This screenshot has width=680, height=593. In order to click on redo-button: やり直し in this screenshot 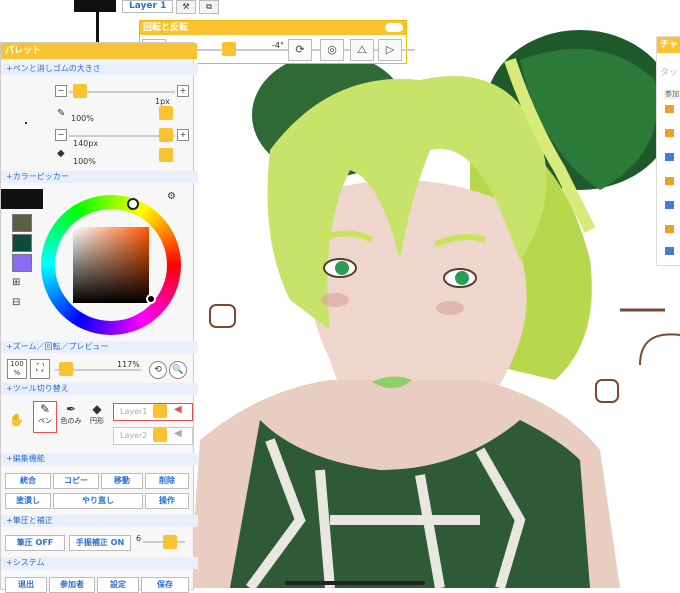, I will do `click(98, 501)`.